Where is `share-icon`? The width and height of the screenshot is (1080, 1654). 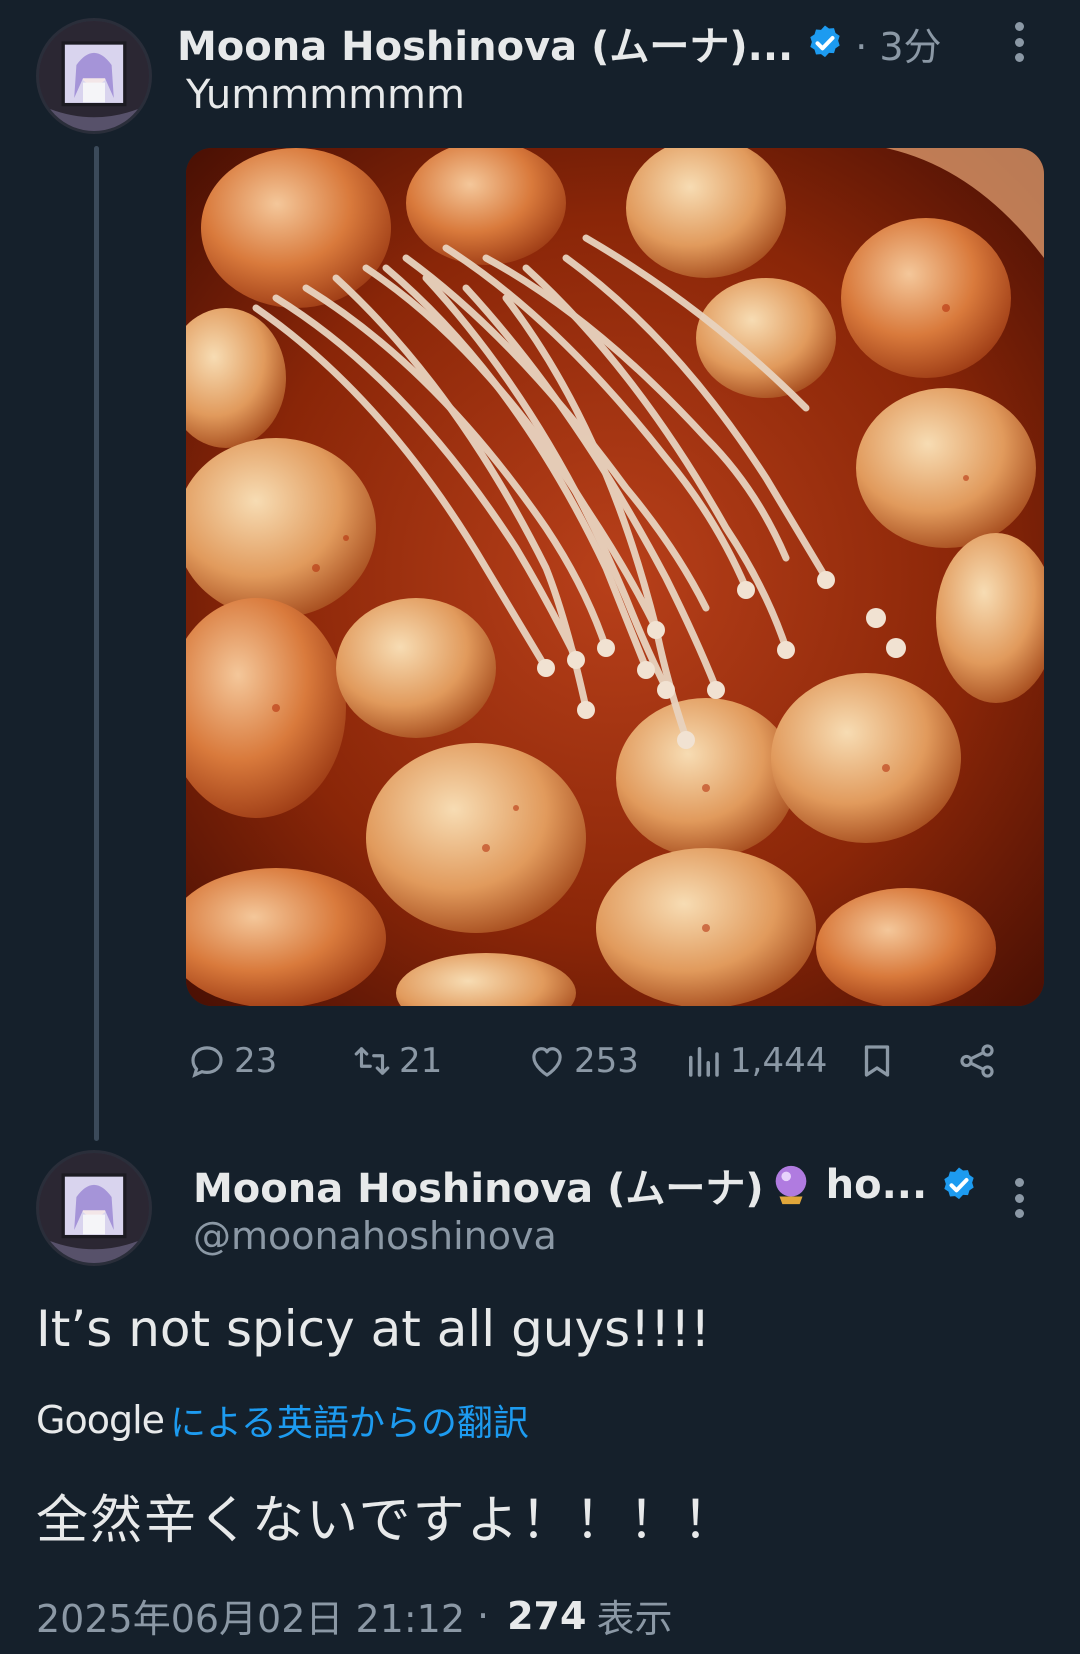
share-icon is located at coordinates (977, 1061).